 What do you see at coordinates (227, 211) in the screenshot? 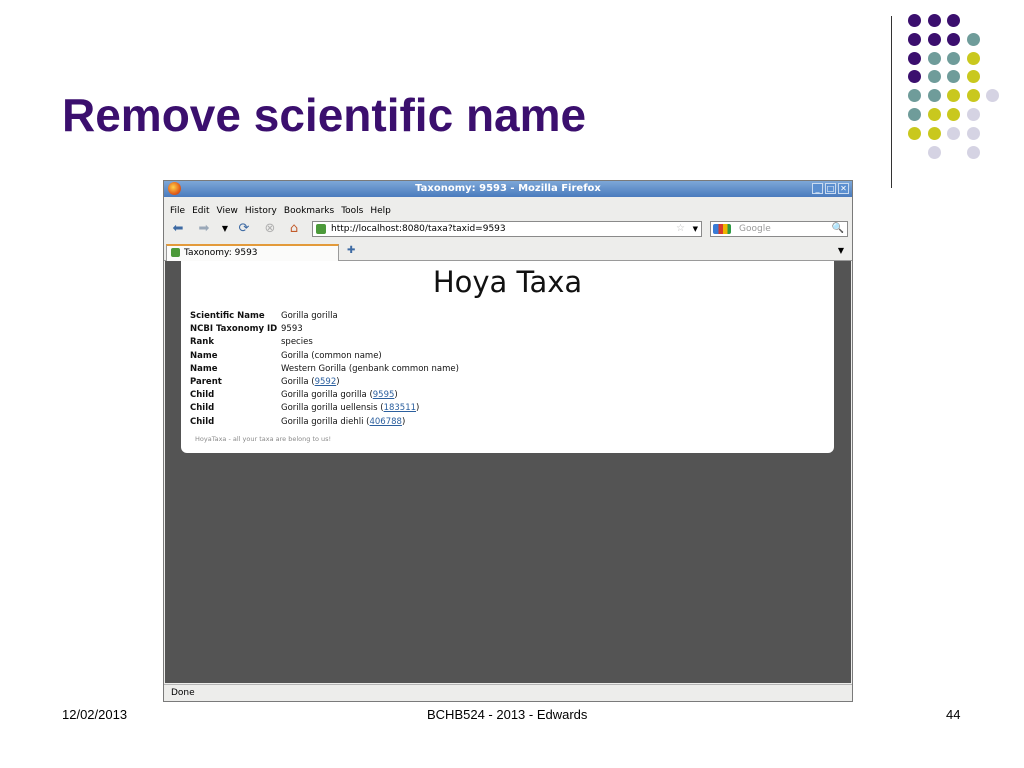
I see `menu-item-view: View` at bounding box center [227, 211].